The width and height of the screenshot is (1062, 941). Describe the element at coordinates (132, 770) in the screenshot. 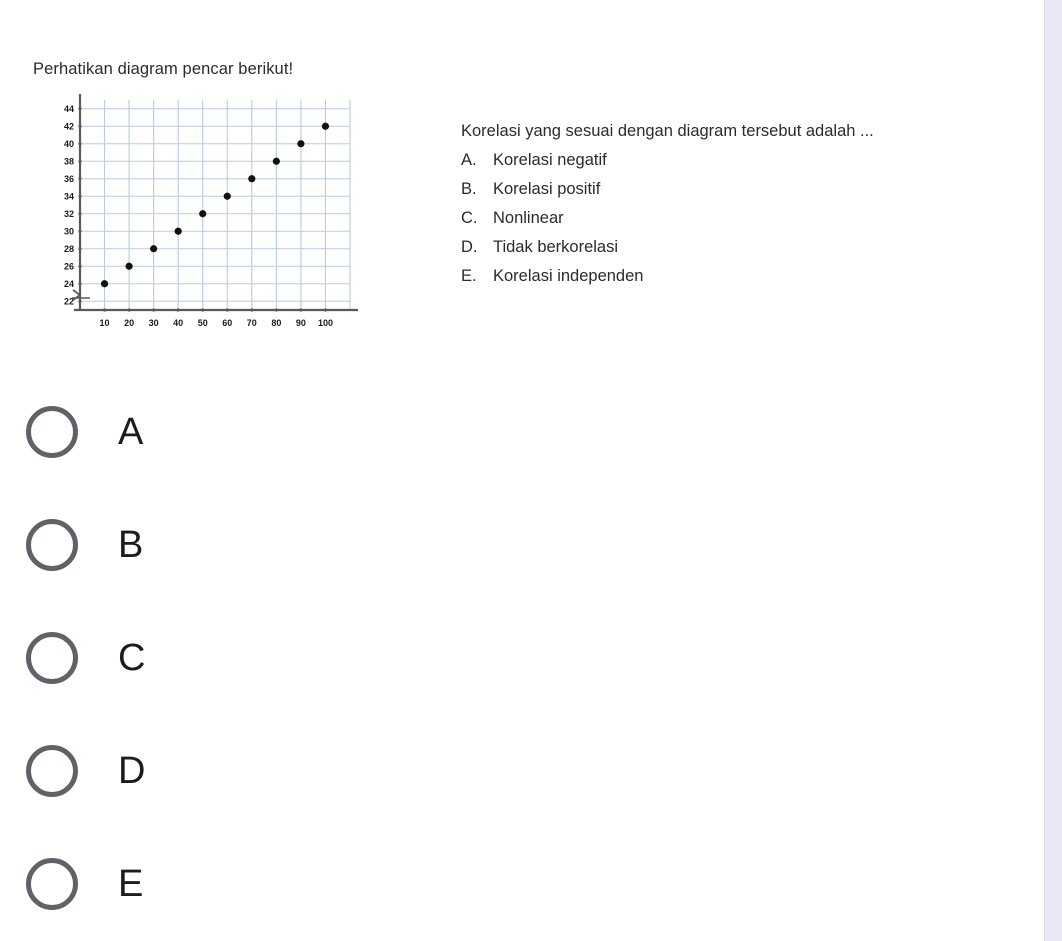

I see `answer-choice-label: D` at that location.